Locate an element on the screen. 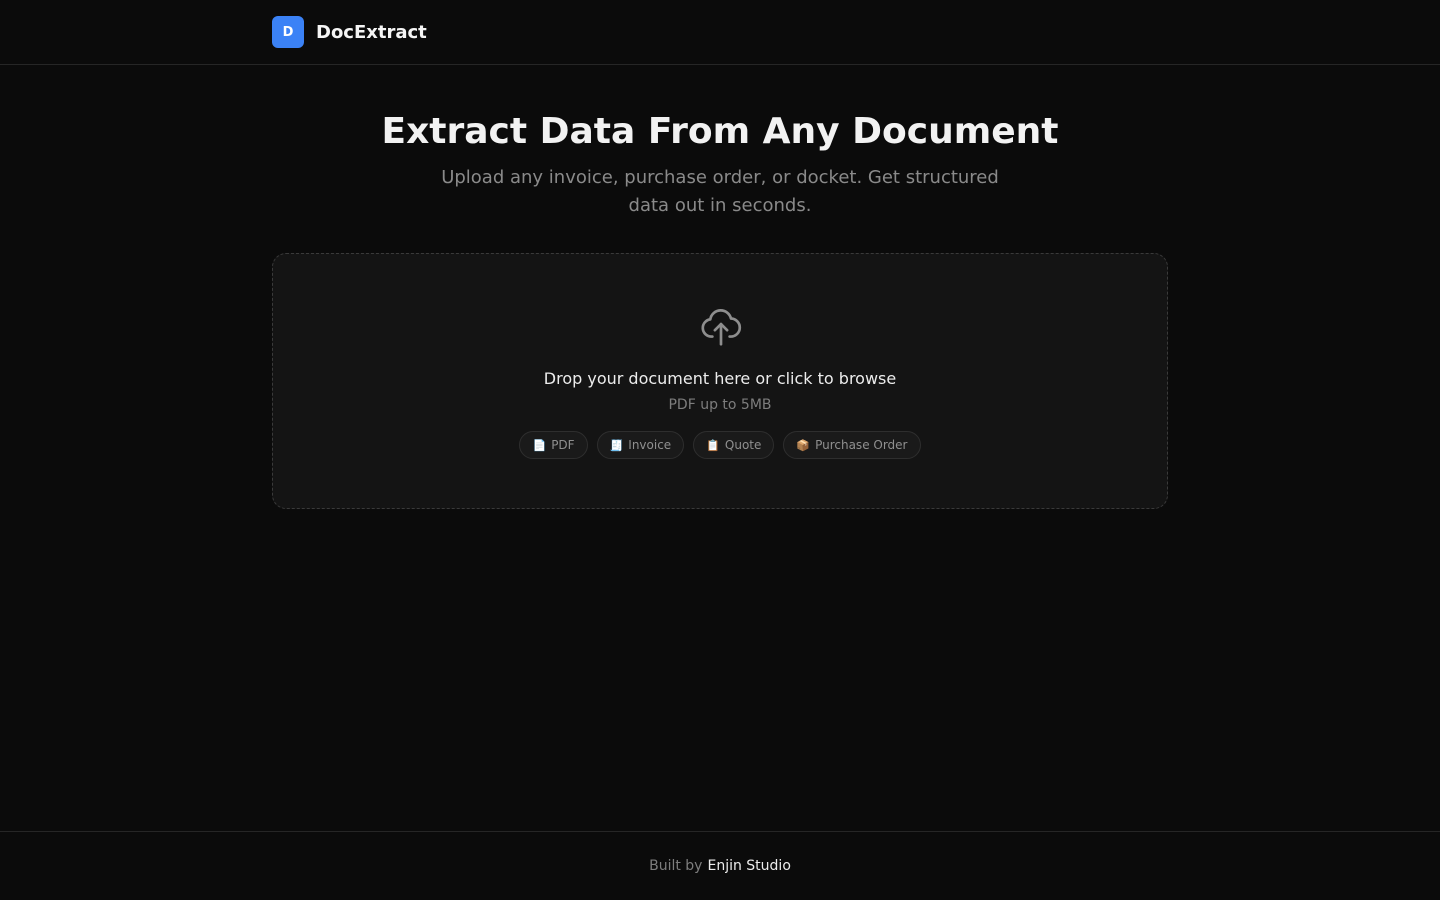 The width and height of the screenshot is (1440, 900). chip-pdf: 📄 PDF is located at coordinates (553, 445).